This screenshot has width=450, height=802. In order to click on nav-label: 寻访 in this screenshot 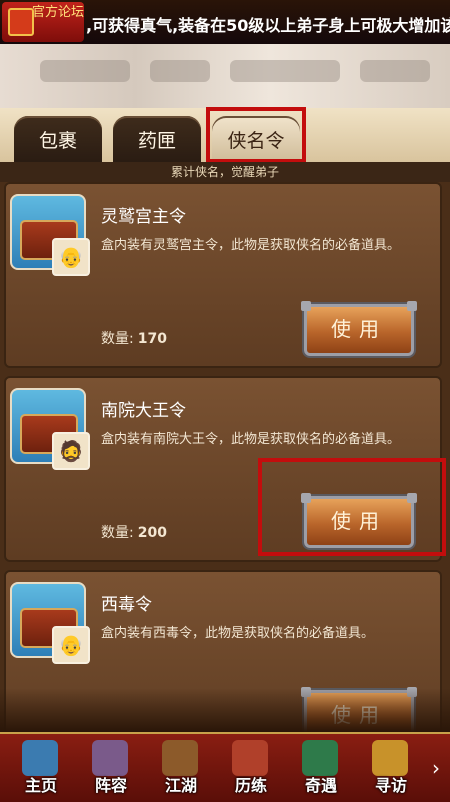, I will do `click(390, 785)`.